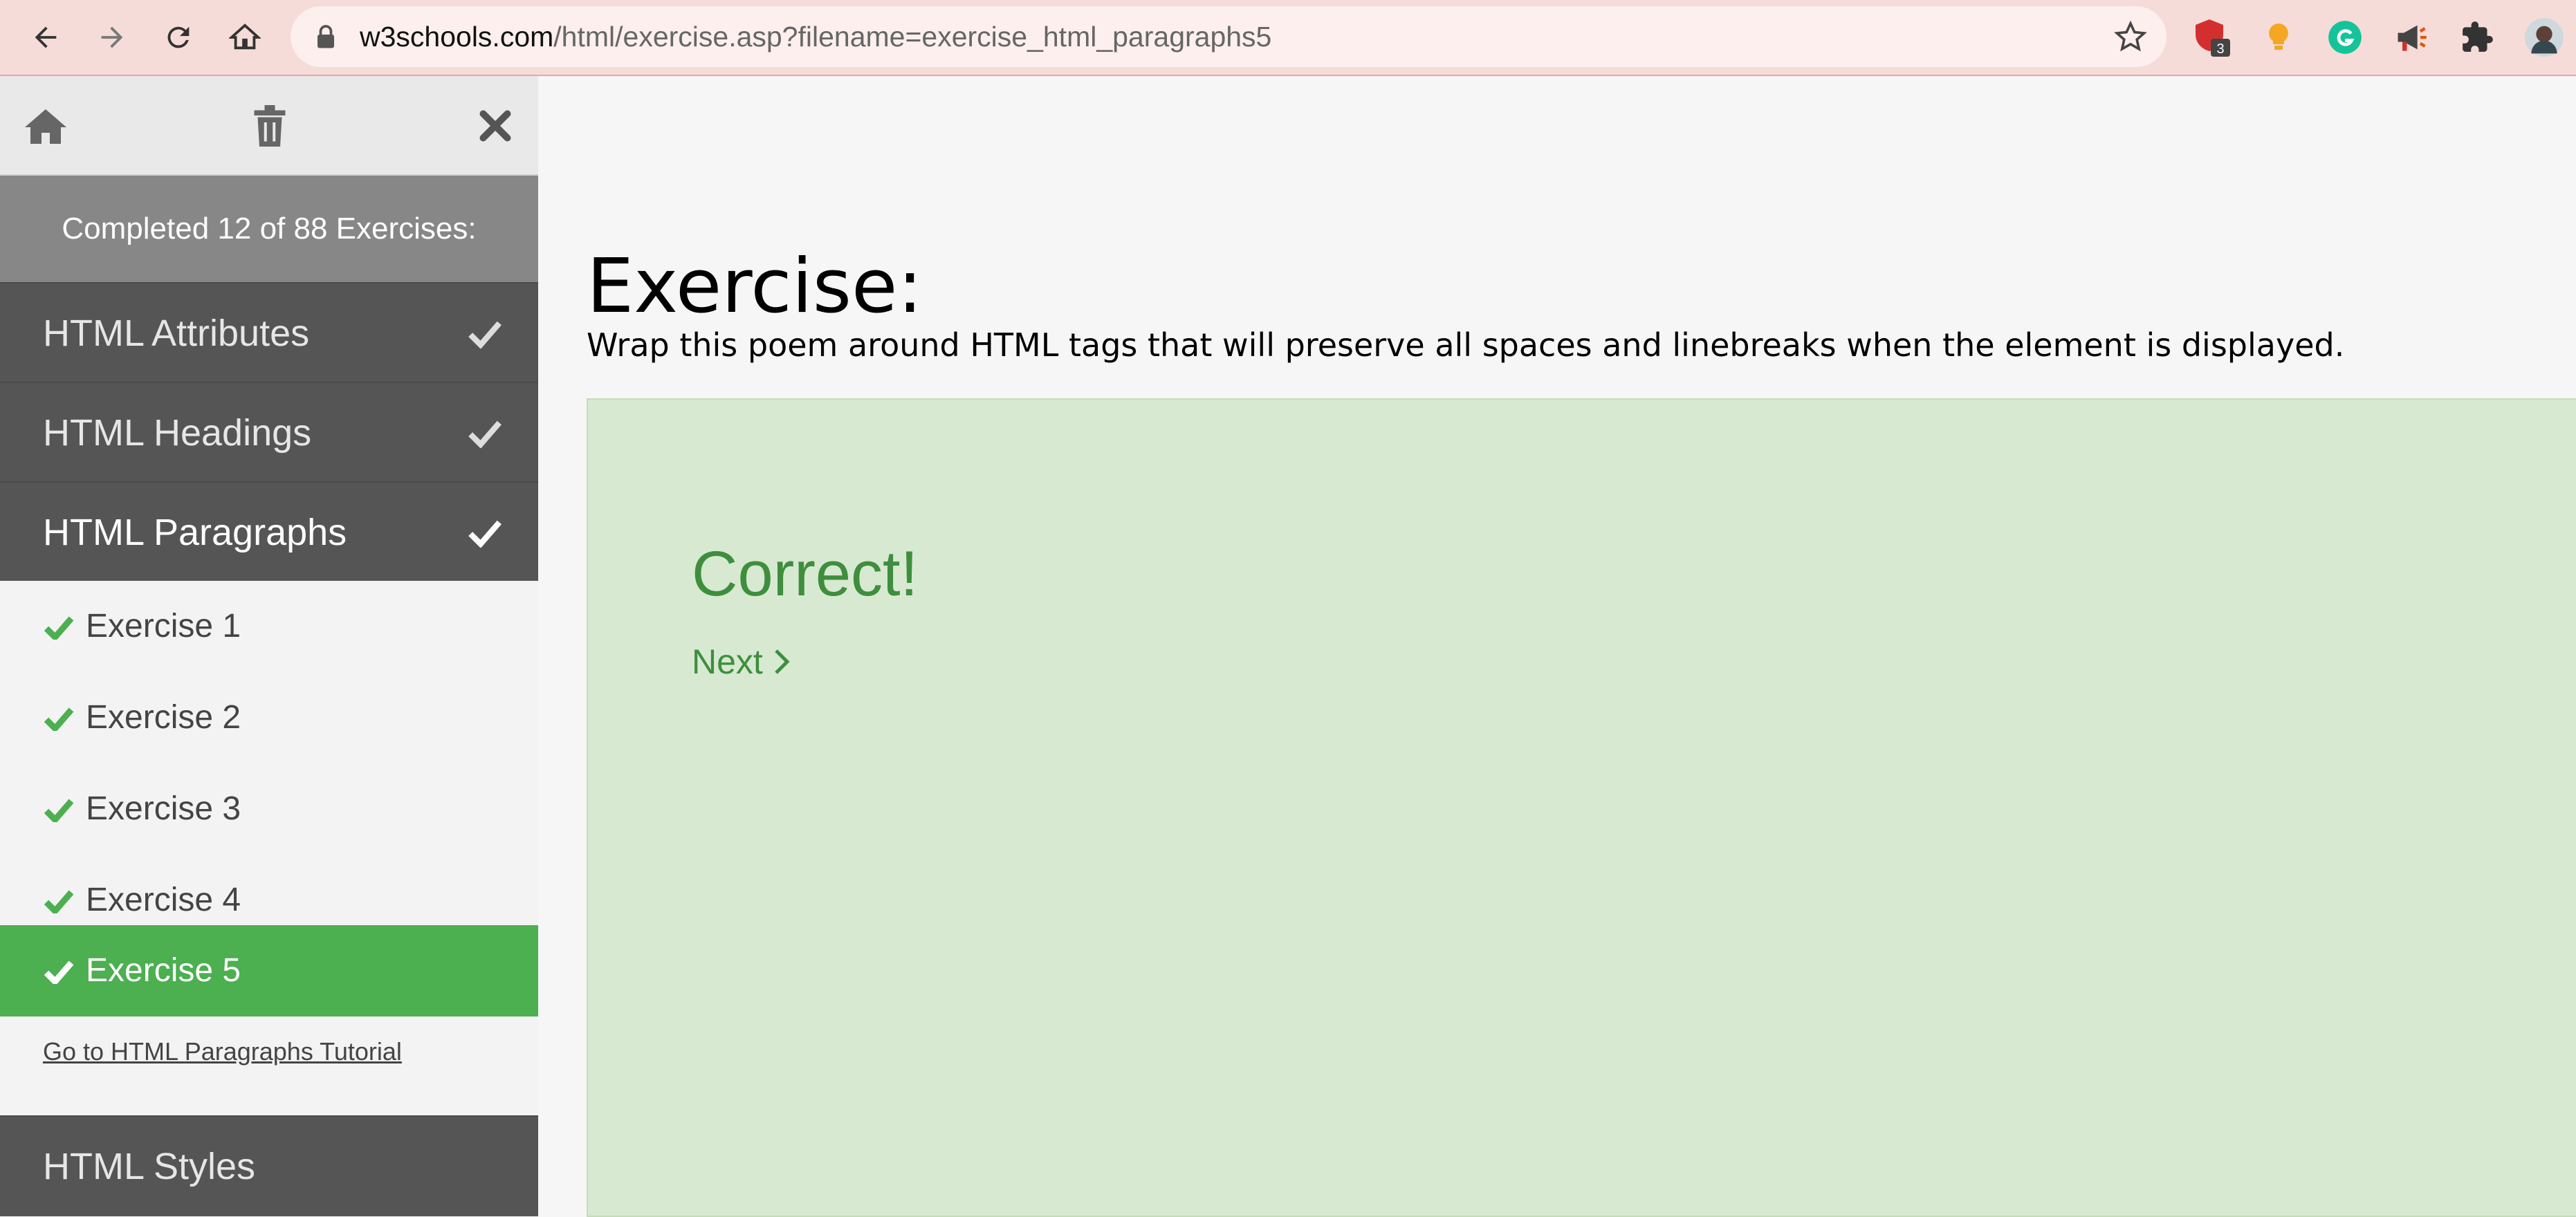 The width and height of the screenshot is (2576, 1217). I want to click on category-label: HTML Attributes, so click(176, 333).